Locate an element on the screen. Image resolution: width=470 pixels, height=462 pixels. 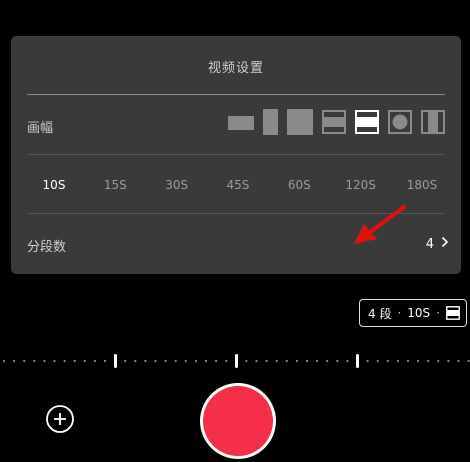
chevron-right-icon is located at coordinates (445, 244).